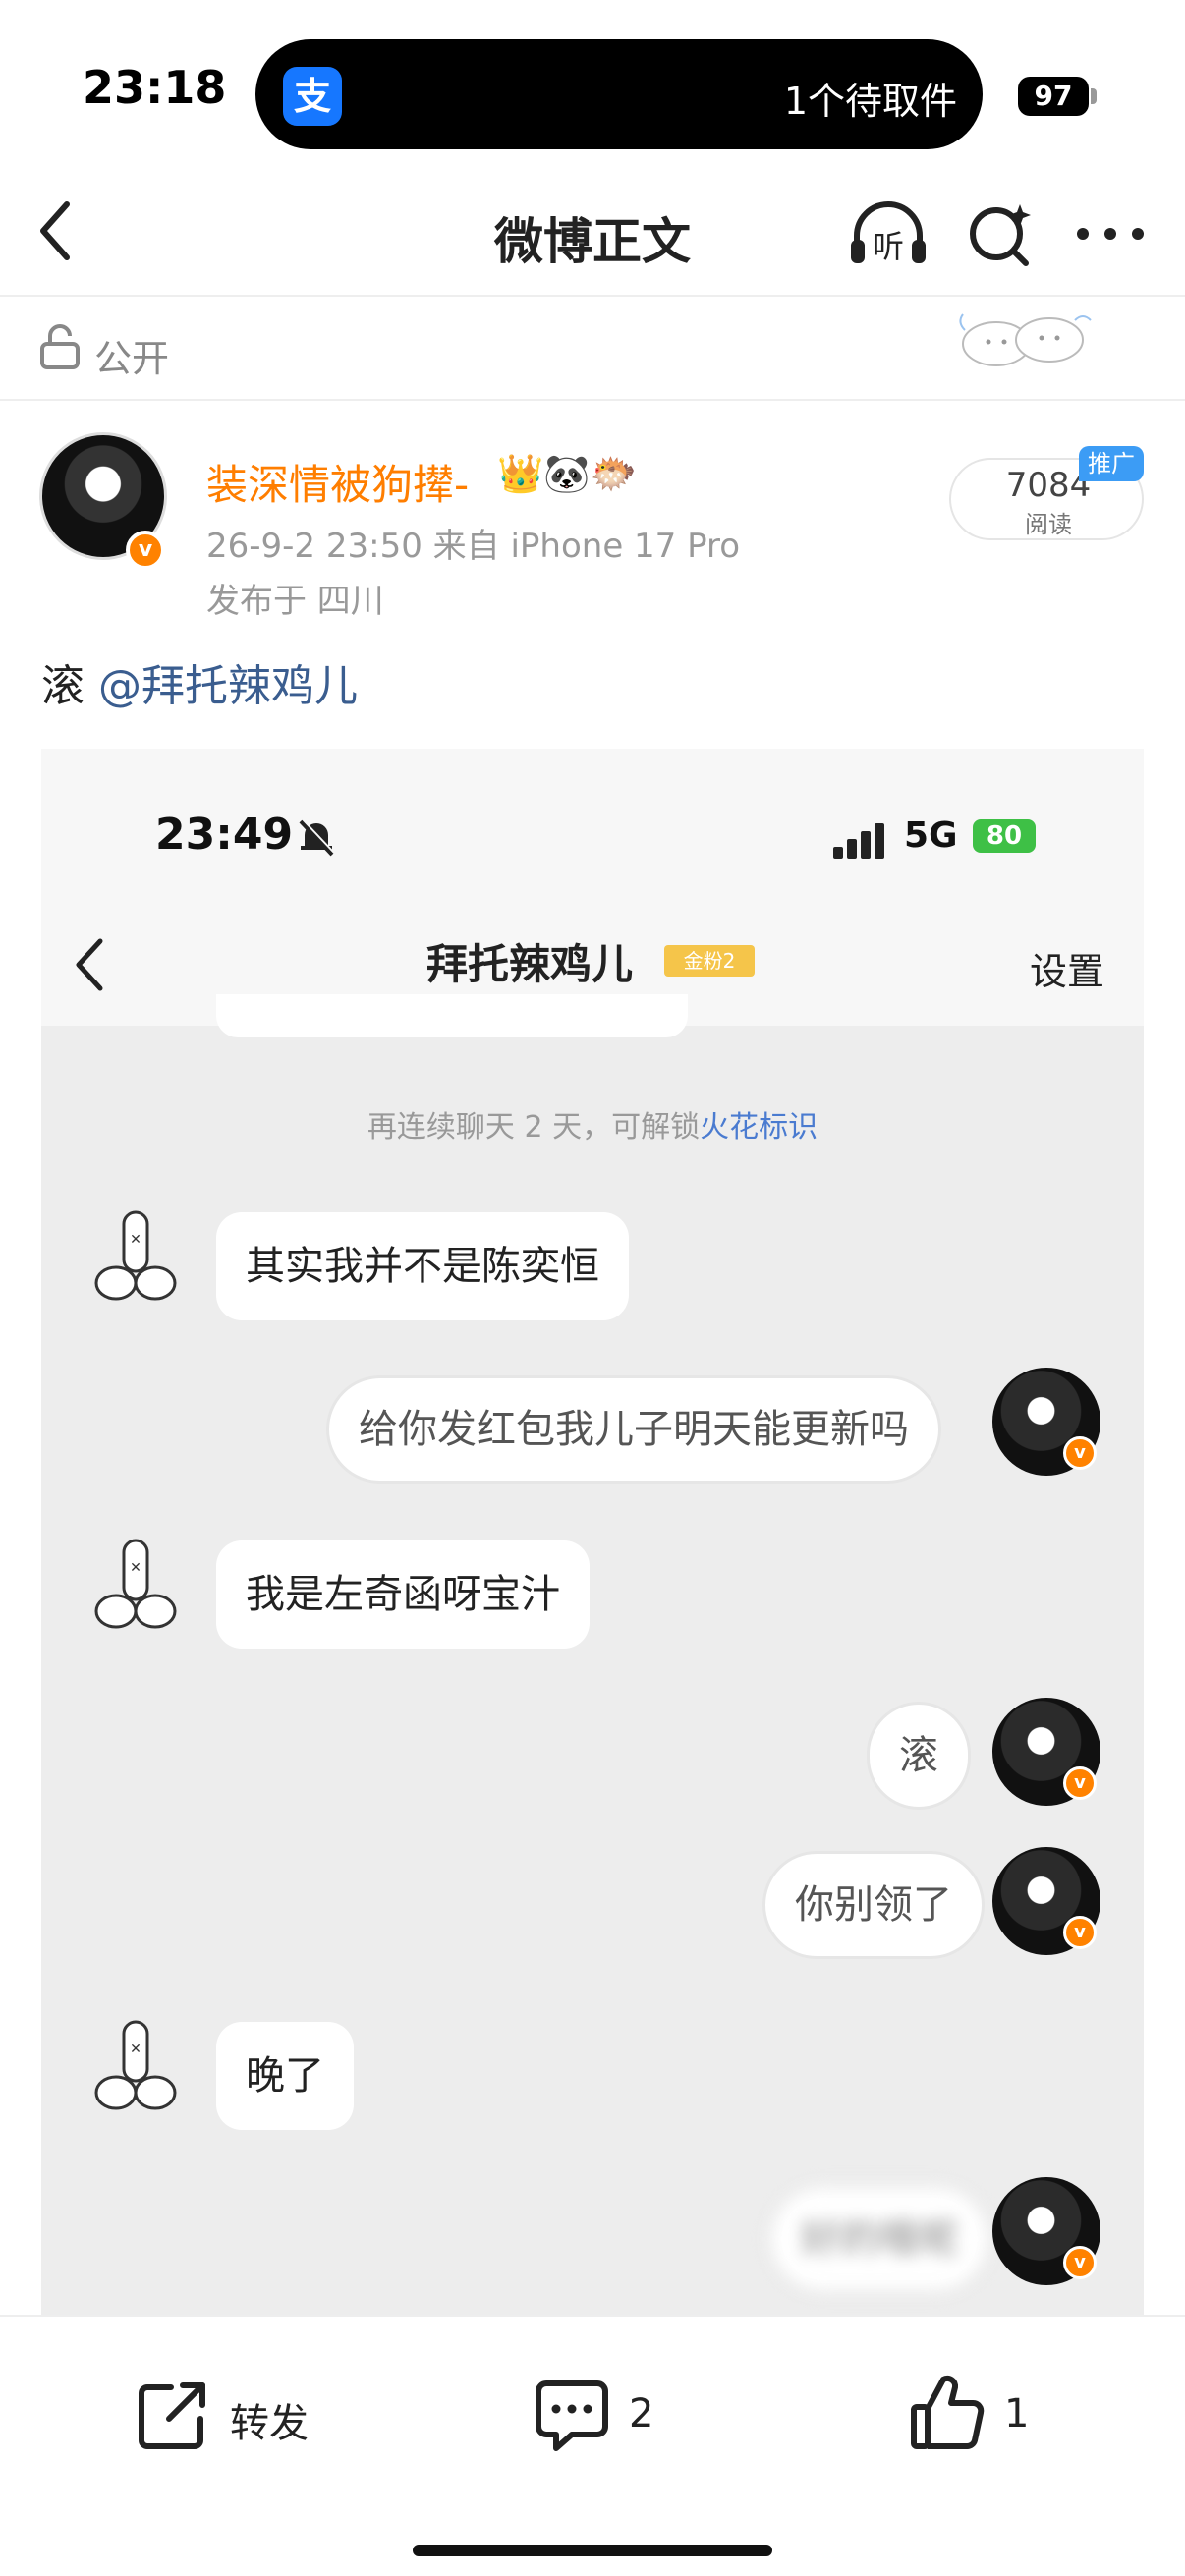 Image resolution: width=1185 pixels, height=2576 pixels. What do you see at coordinates (295, 601) in the screenshot?
I see `post-location: 发布于 四川` at bounding box center [295, 601].